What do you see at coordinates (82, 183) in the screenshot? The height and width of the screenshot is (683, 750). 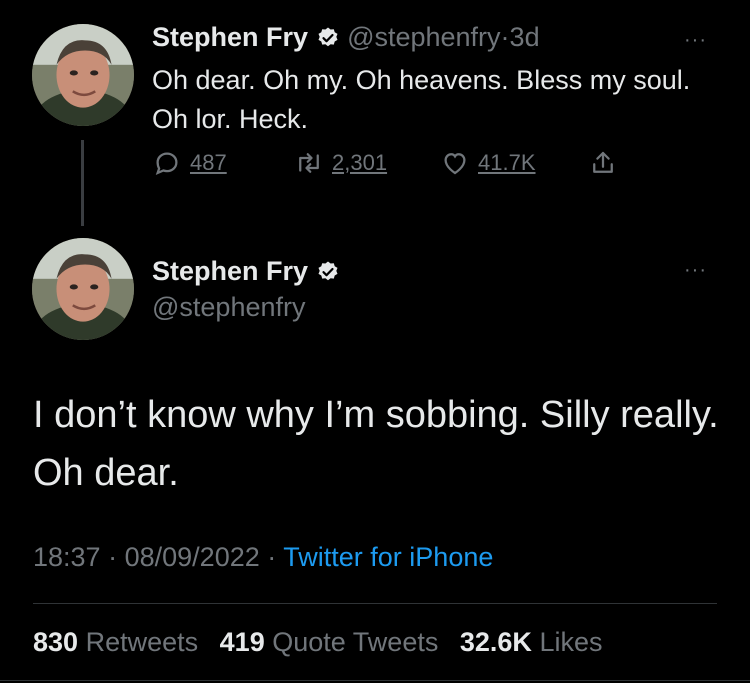 I see `thread-connector` at bounding box center [82, 183].